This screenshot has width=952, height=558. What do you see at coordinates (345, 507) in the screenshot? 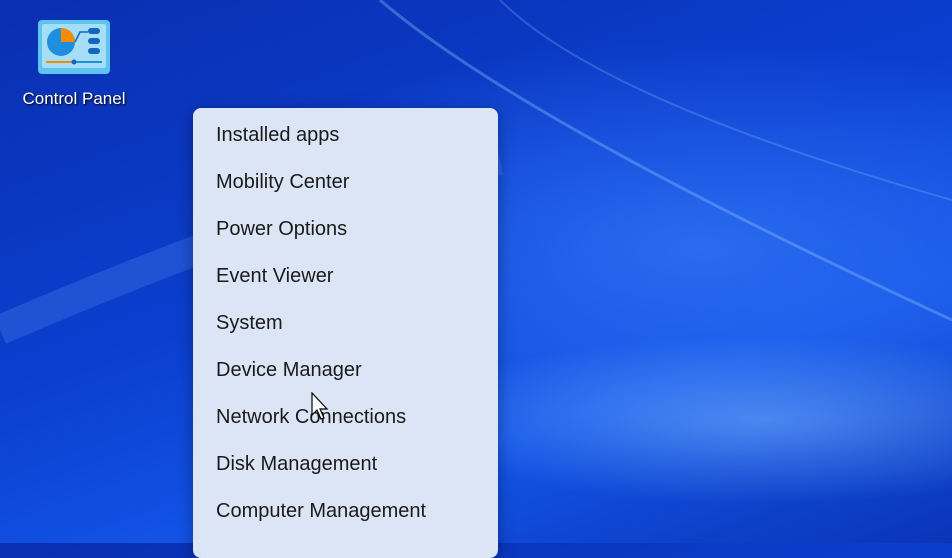
I see `menu-item-computer-management: Computer Management` at bounding box center [345, 507].